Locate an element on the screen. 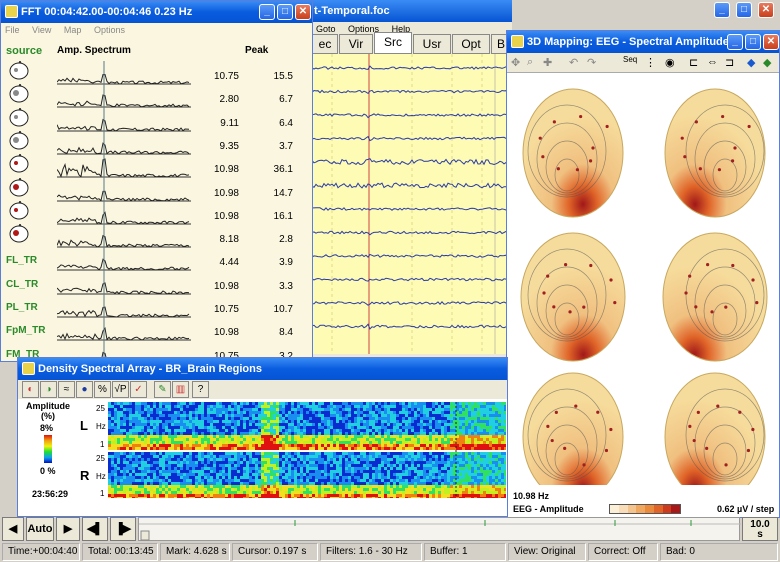 The image size is (780, 562). dsa-amp-label: Amplitude is located at coordinates (48, 406).